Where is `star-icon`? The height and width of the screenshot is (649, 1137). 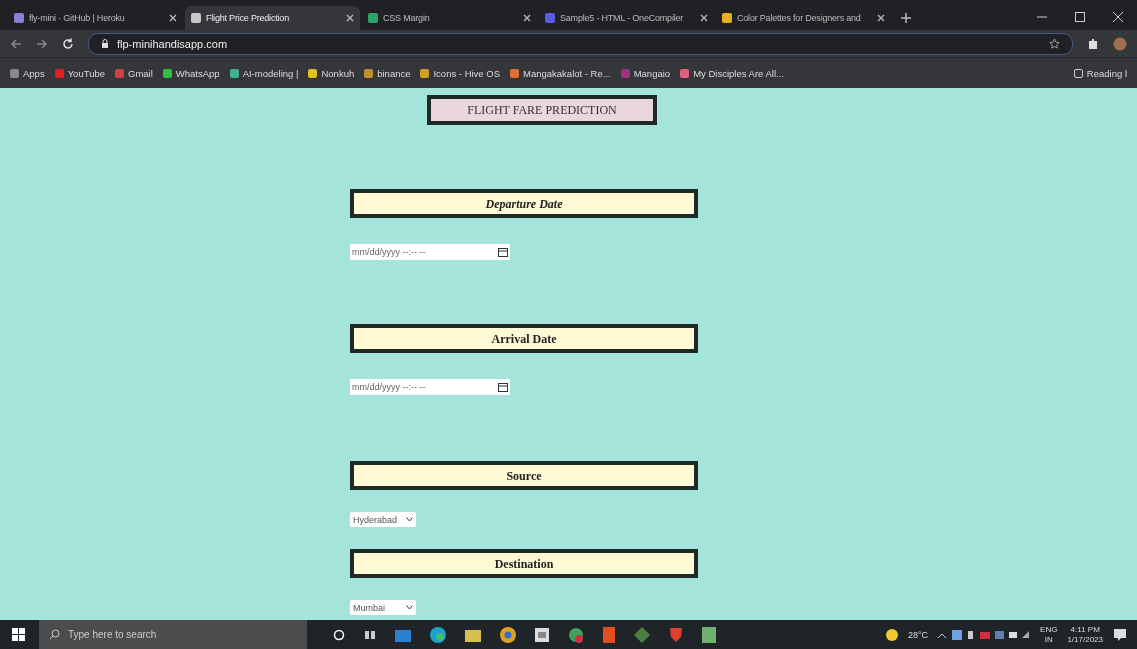
star-icon is located at coordinates (1054, 43).